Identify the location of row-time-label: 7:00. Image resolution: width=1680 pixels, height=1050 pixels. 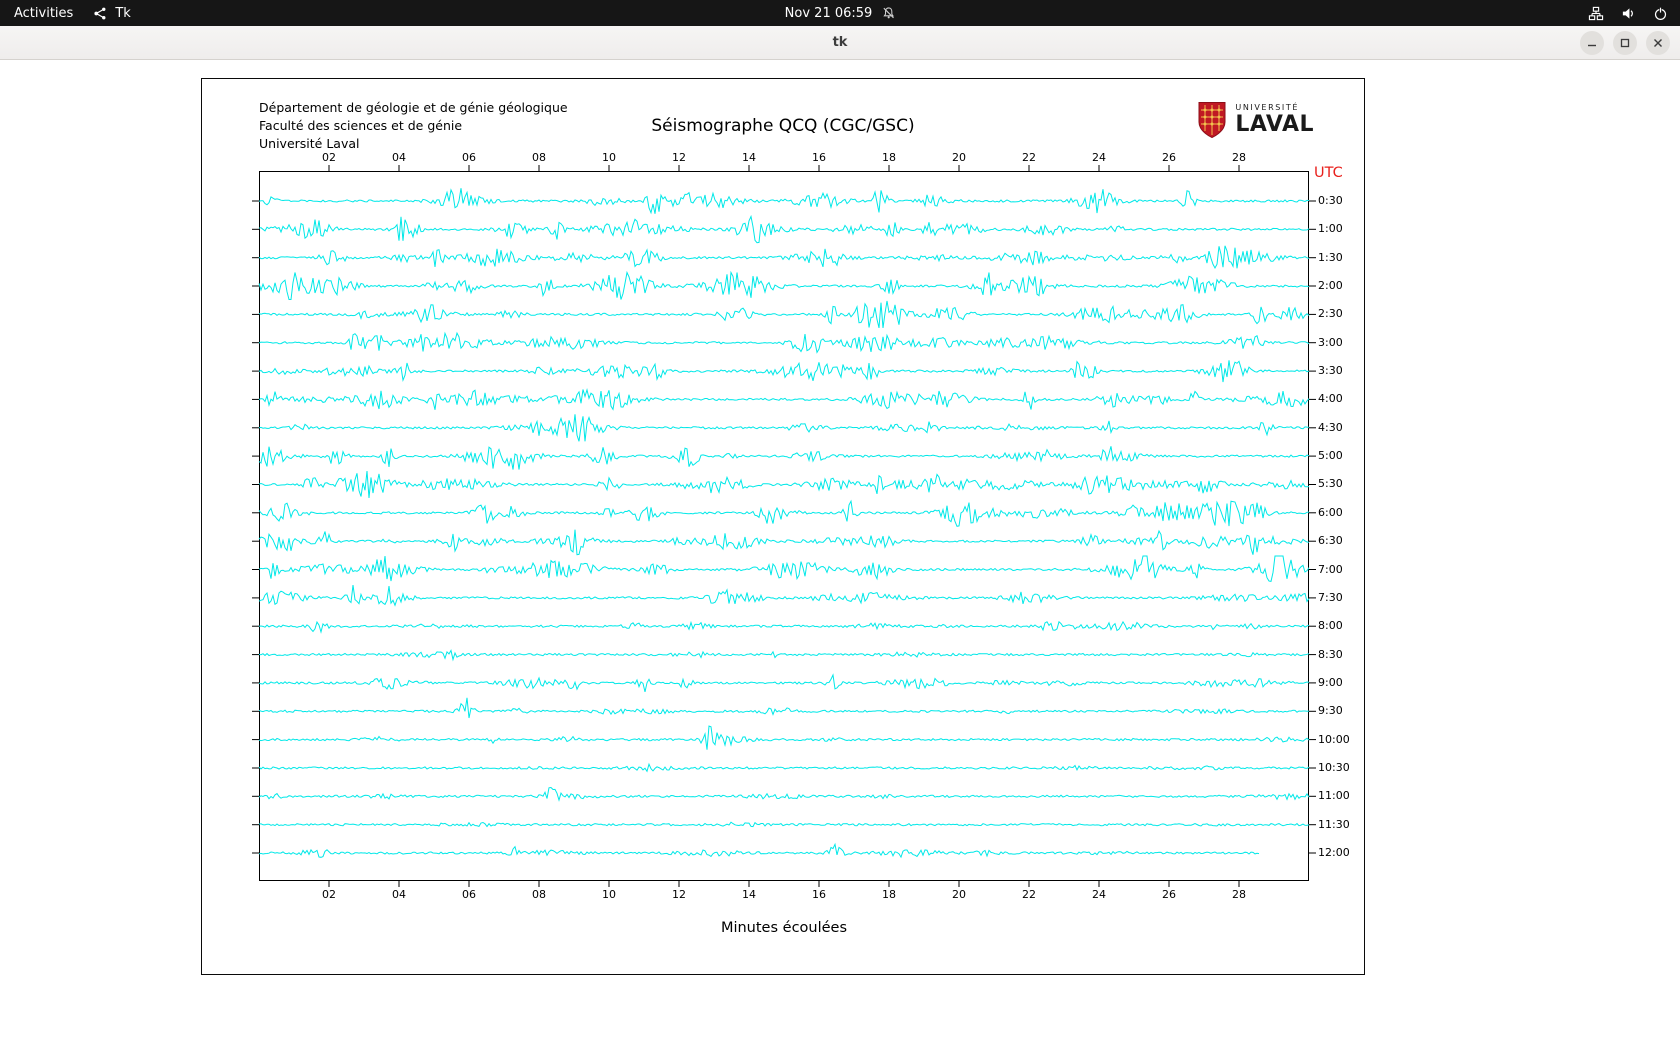
(1330, 569).